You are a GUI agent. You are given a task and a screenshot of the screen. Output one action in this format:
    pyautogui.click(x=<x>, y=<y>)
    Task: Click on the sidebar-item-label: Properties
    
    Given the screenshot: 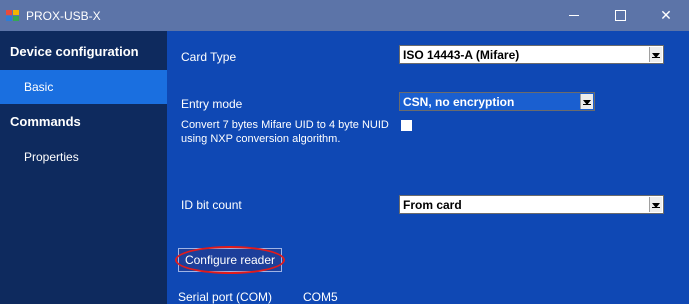 What is the action you would take?
    pyautogui.click(x=51, y=157)
    